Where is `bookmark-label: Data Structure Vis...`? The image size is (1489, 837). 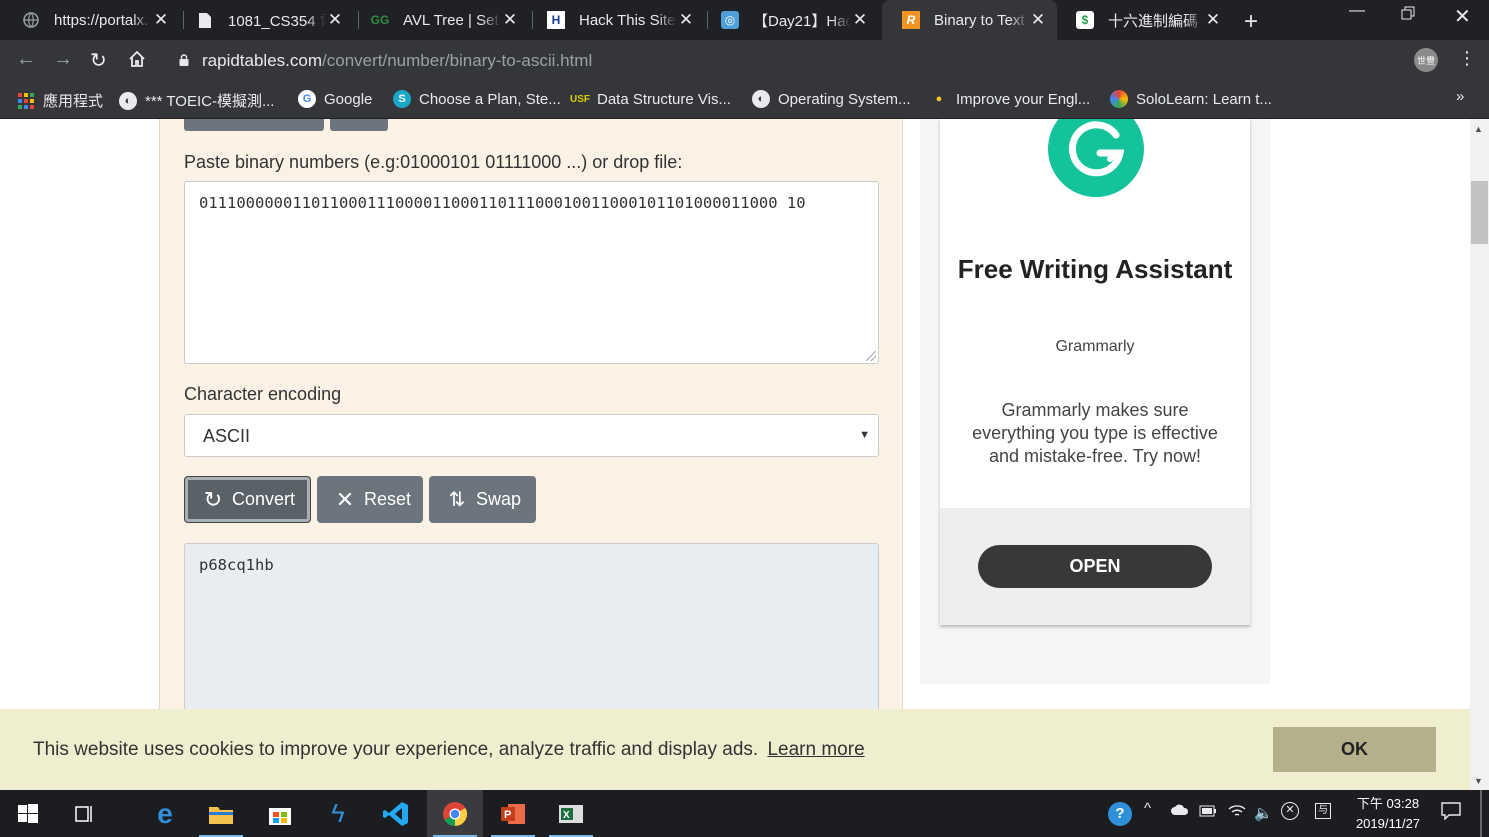
bookmark-label: Data Structure Vis... is located at coordinates (664, 99).